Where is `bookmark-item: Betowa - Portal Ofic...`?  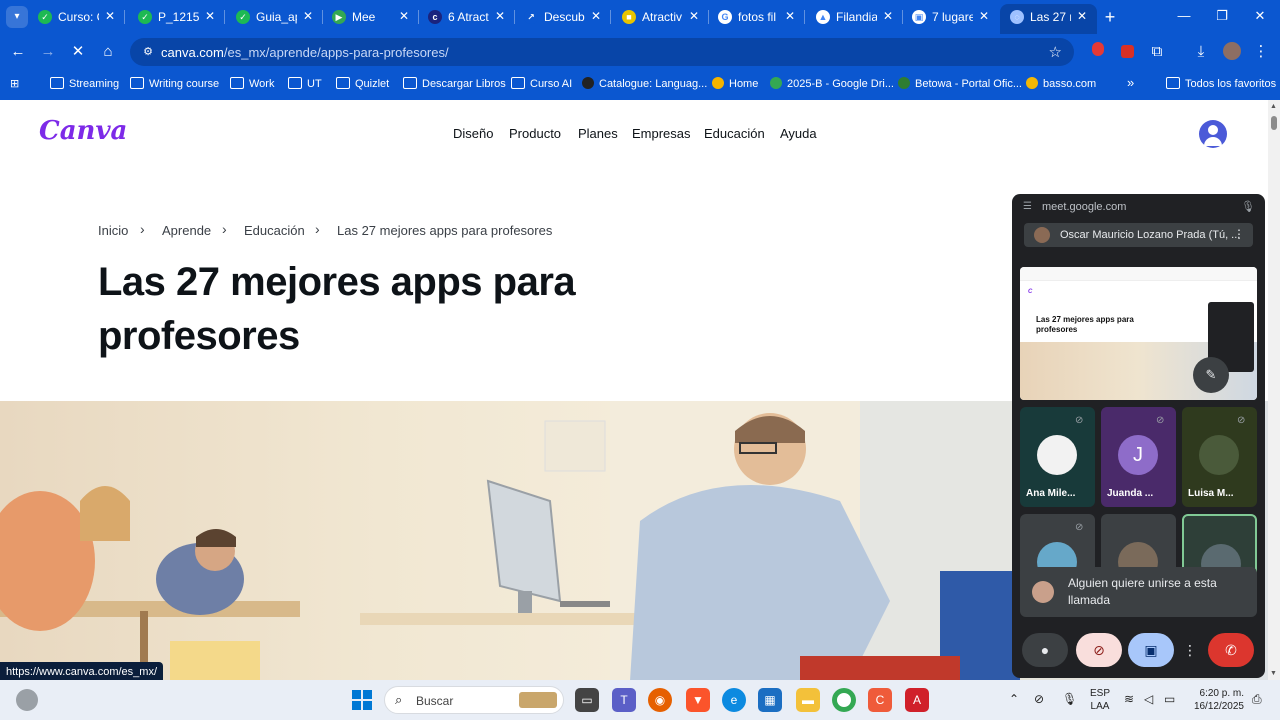 bookmark-item: Betowa - Portal Ofic... is located at coordinates (960, 85).